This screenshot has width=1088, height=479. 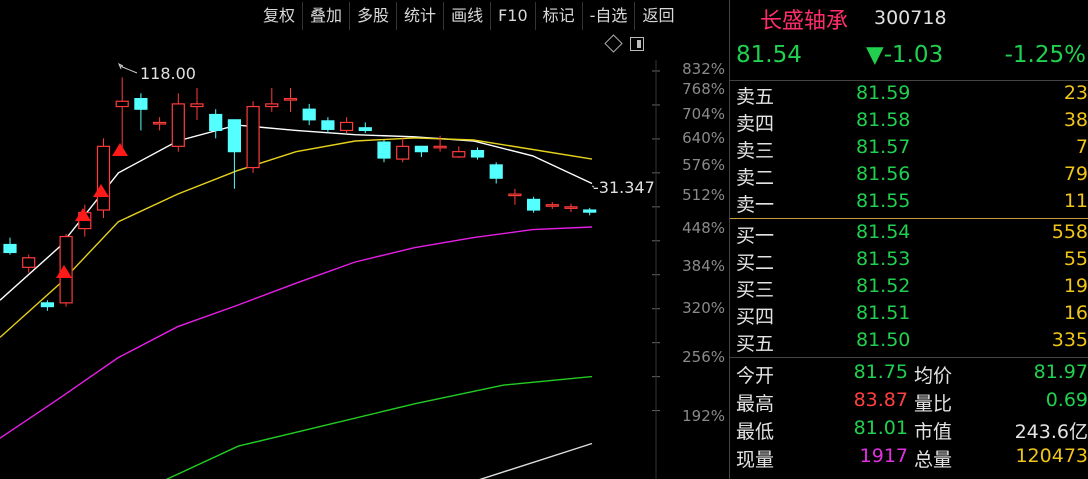 What do you see at coordinates (657, 16) in the screenshot?
I see `toolbar-back-button: 返回` at bounding box center [657, 16].